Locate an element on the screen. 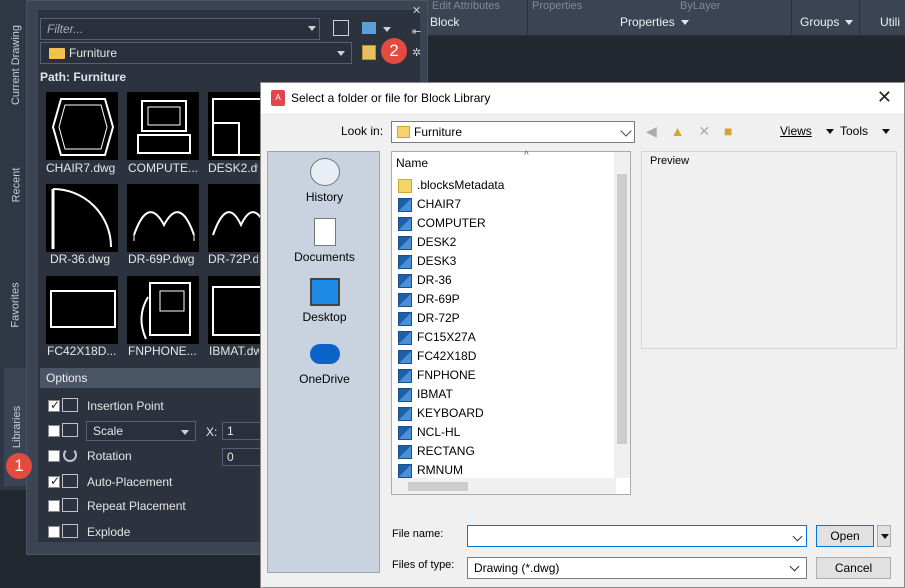 The width and height of the screenshot is (905, 588). place-history: History is located at coordinates (324, 181).